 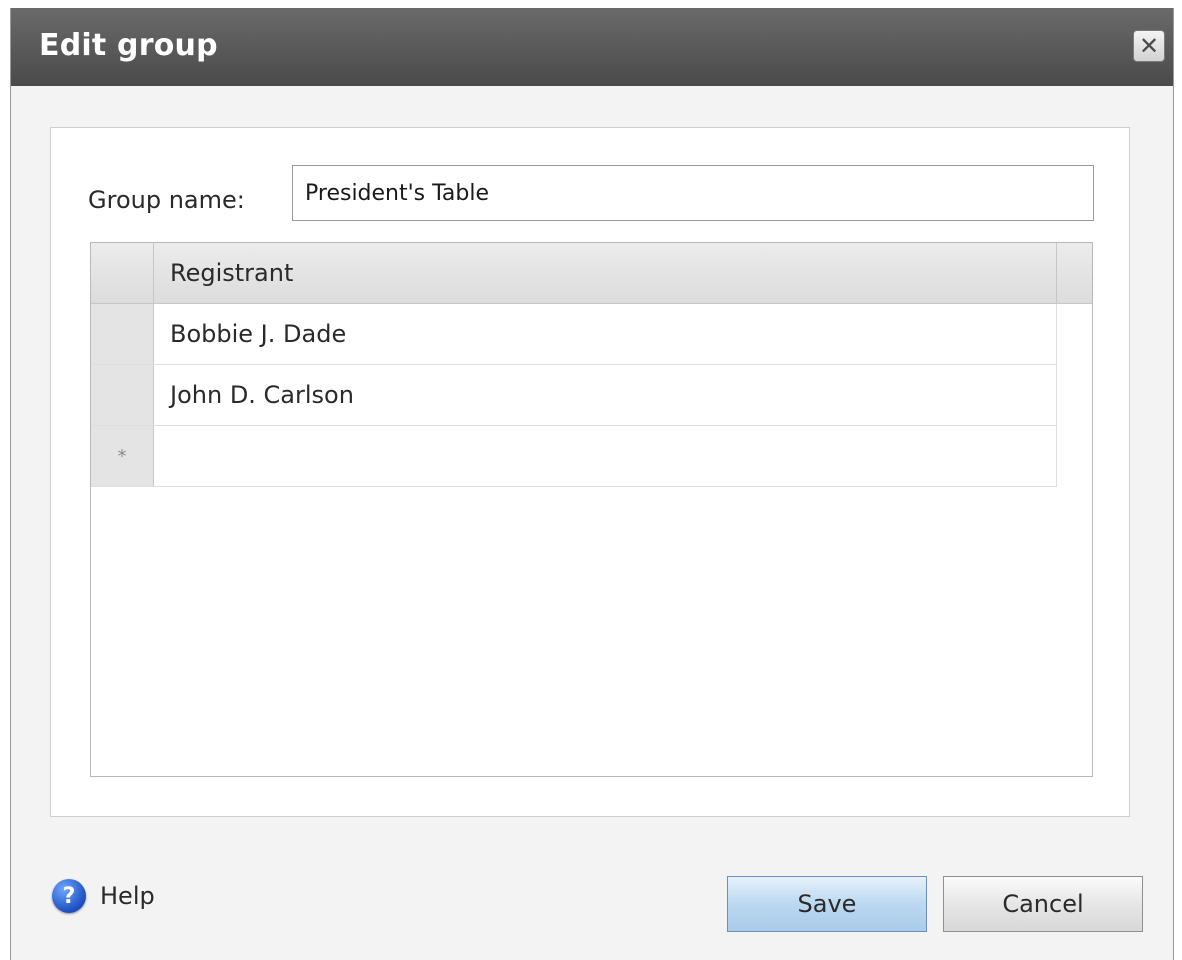 What do you see at coordinates (605, 334) in the screenshot?
I see `registrant-cell: Bobbie J. Dade` at bounding box center [605, 334].